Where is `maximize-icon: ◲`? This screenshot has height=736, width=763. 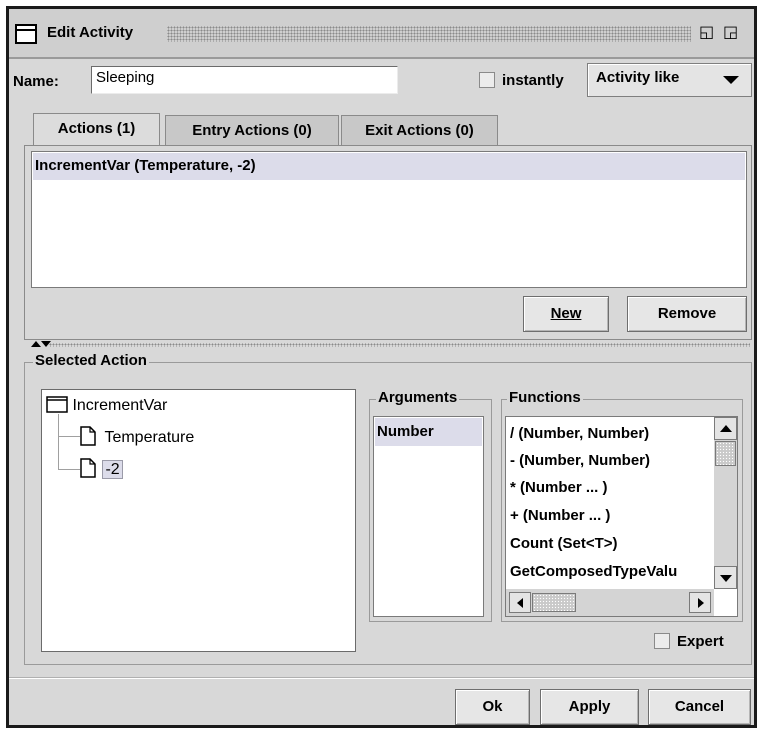 maximize-icon: ◲ is located at coordinates (730, 33).